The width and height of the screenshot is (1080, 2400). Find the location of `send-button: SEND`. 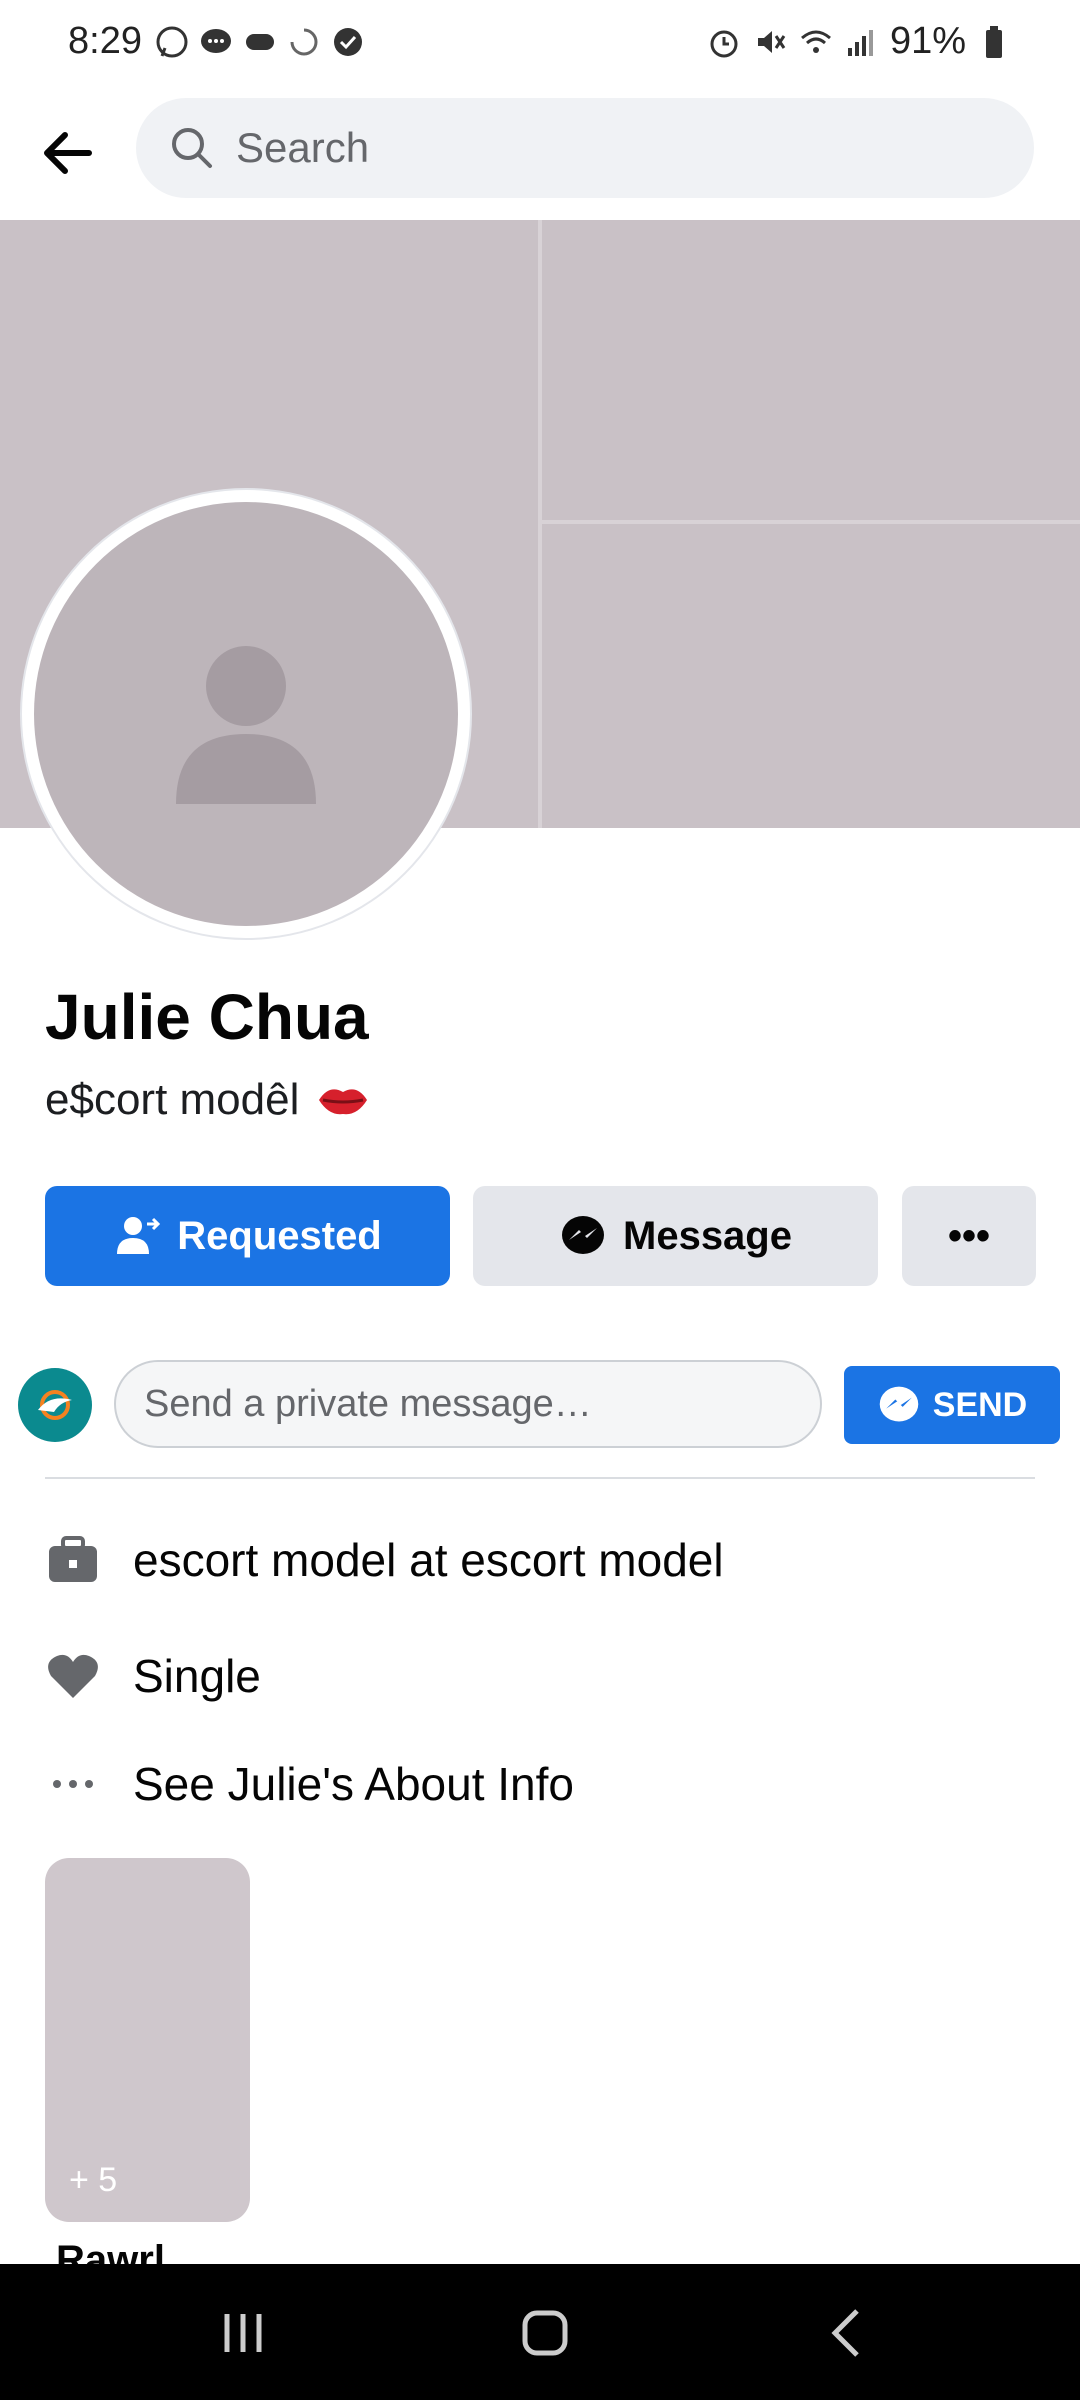

send-button: SEND is located at coordinates (952, 1405).